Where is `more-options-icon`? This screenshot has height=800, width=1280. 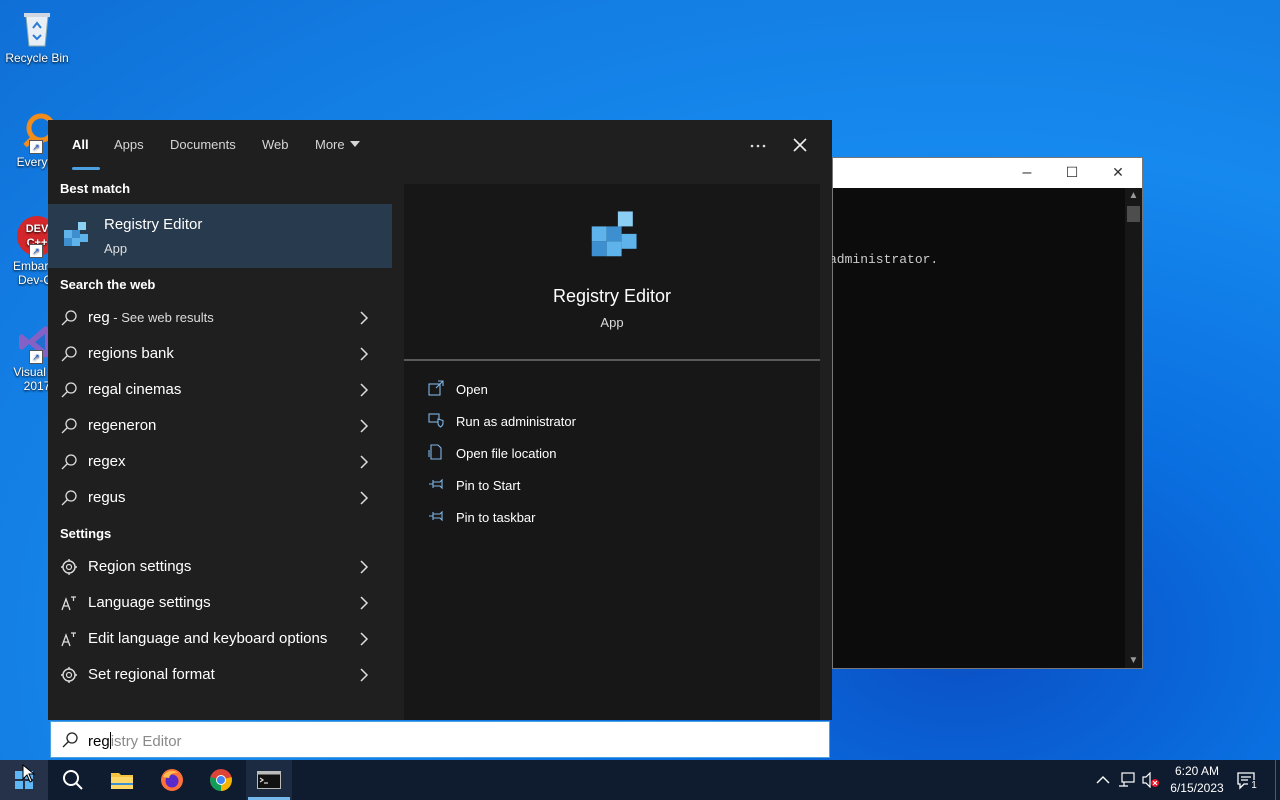 more-options-icon is located at coordinates (760, 146).